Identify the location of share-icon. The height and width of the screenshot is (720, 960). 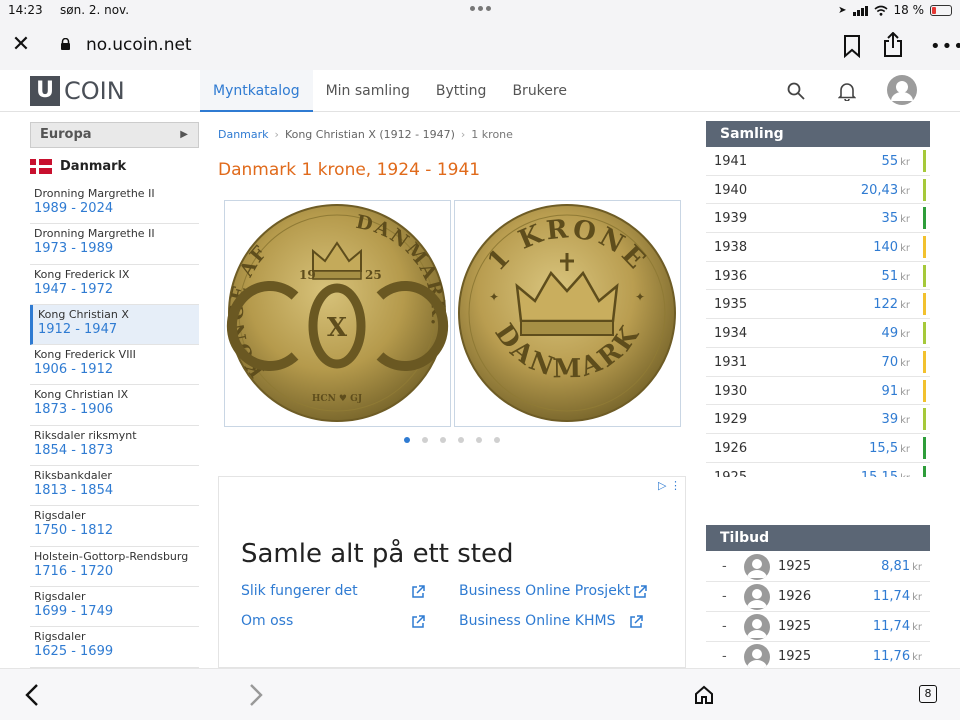
(893, 45).